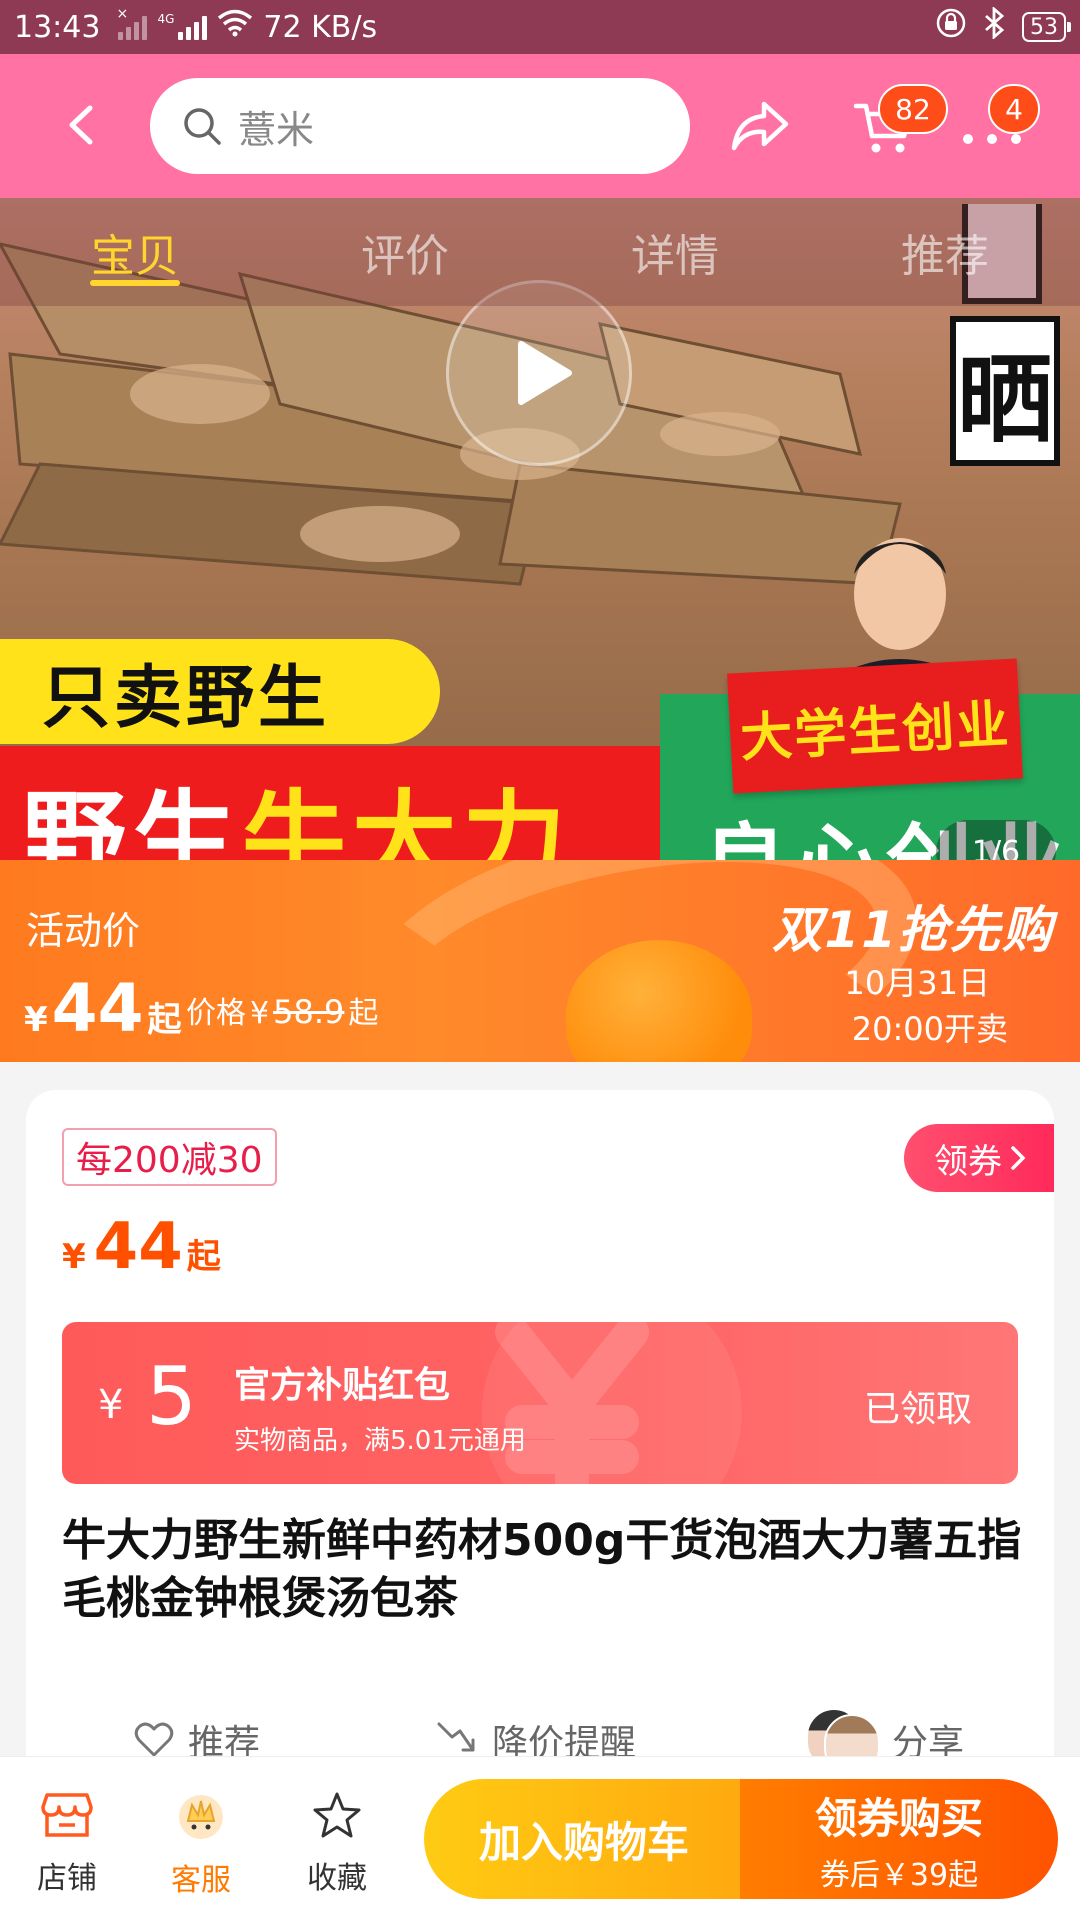  I want to click on top-header: 薏米 82 4, so click(540, 126).